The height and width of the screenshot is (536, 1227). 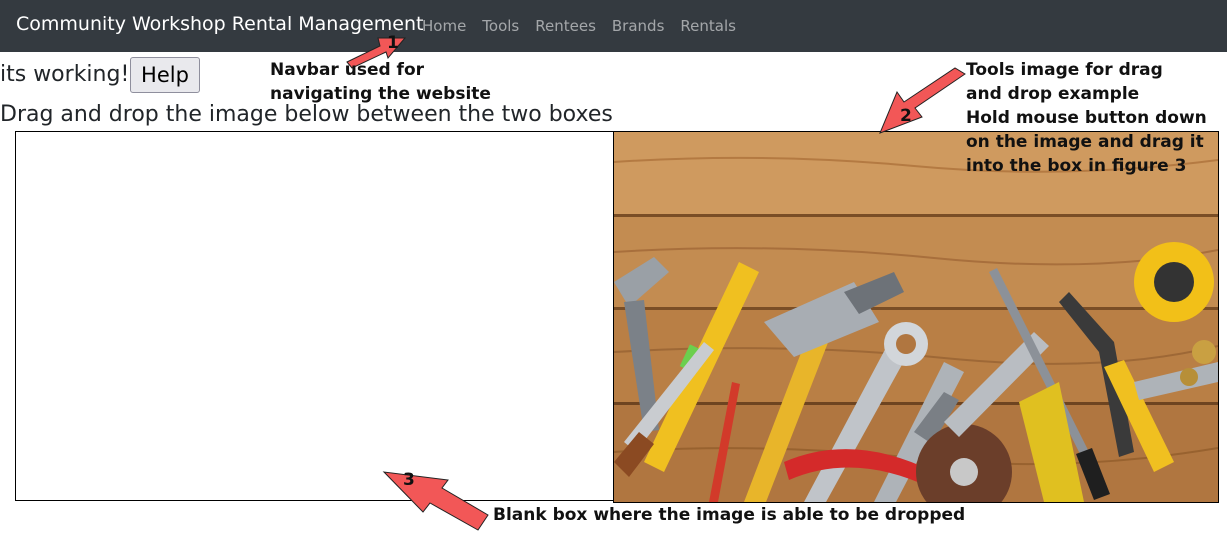 I want to click on annotation-number-2: 2, so click(x=906, y=116).